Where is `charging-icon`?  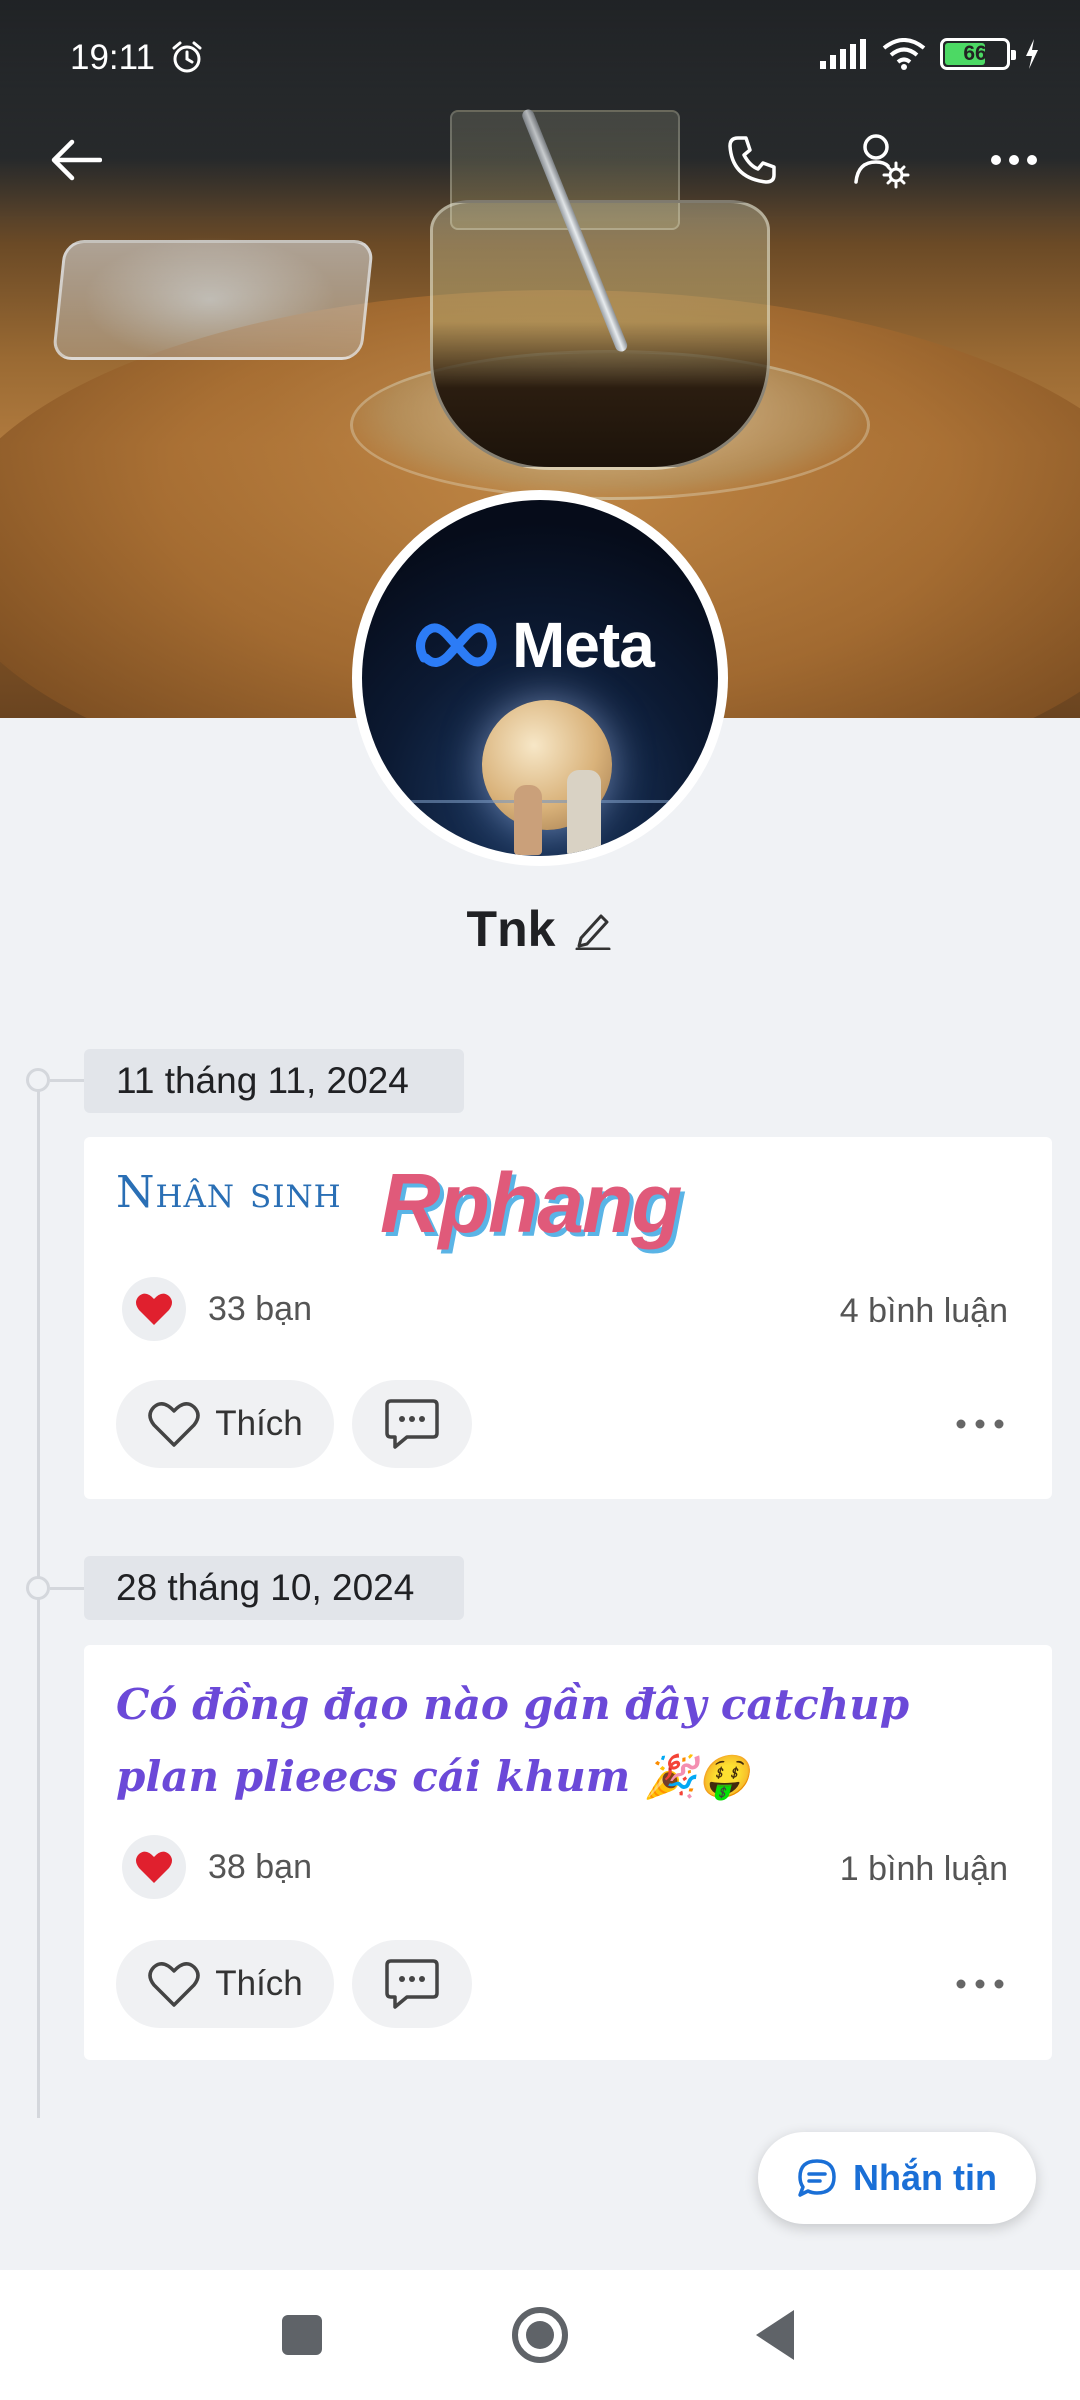 charging-icon is located at coordinates (1032, 54).